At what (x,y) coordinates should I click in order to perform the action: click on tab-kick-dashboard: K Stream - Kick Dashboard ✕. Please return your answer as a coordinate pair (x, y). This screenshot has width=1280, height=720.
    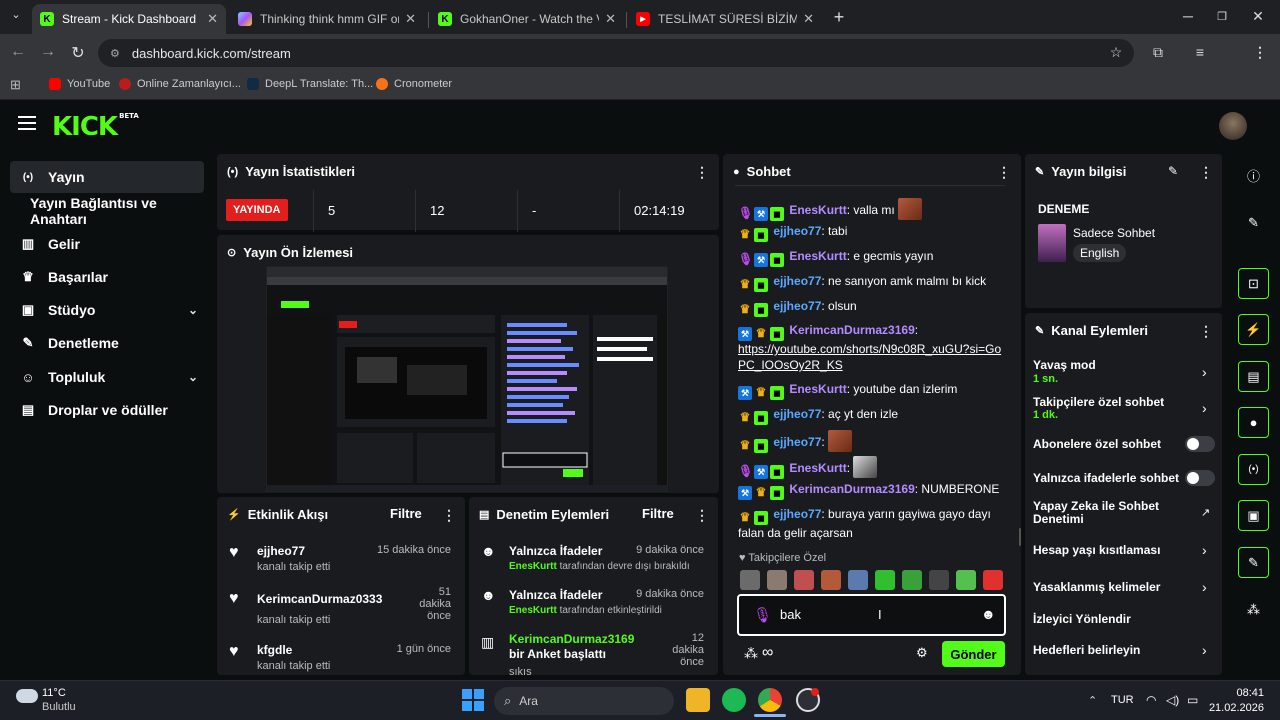
    Looking at the image, I should click on (129, 19).